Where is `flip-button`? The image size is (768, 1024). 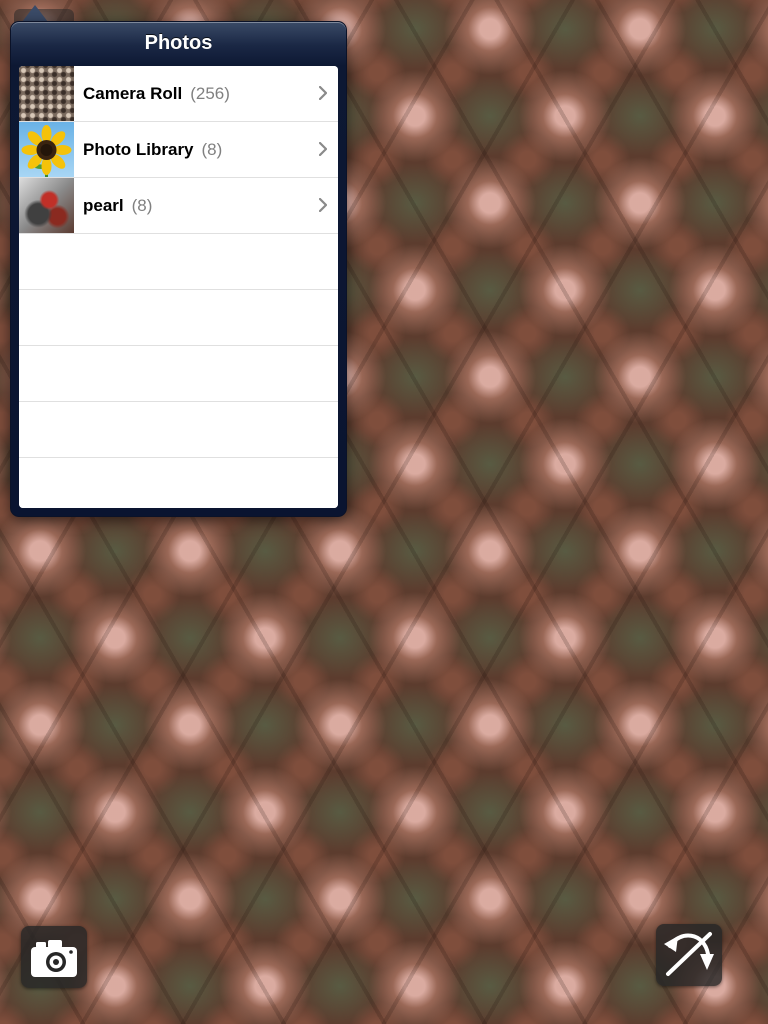
flip-button is located at coordinates (689, 955).